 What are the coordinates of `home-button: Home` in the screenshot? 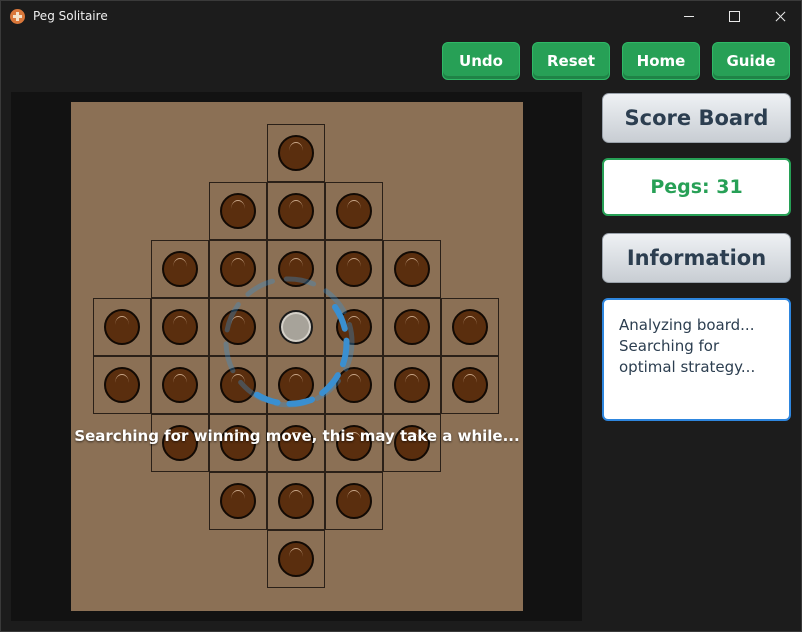 It's located at (661, 61).